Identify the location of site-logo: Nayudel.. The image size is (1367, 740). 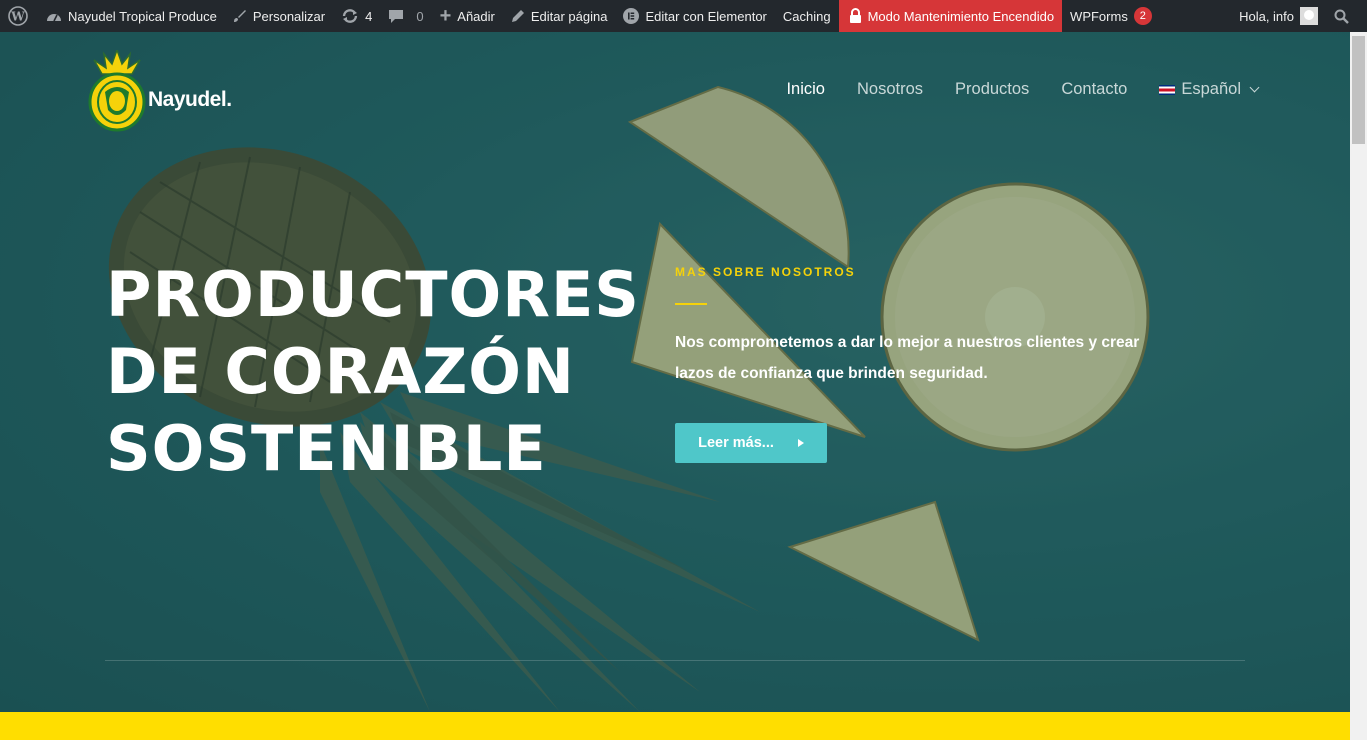
(160, 91).